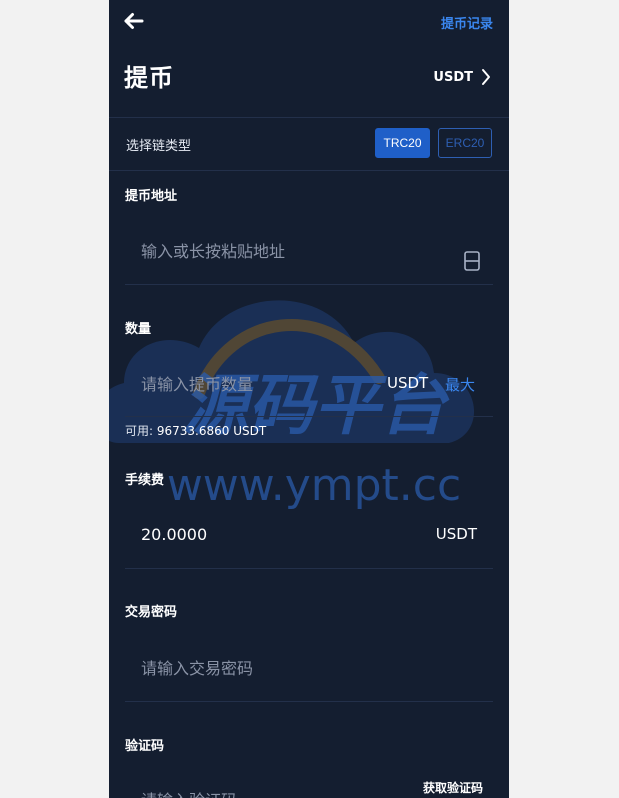  I want to click on coin-name: USDT, so click(453, 77).